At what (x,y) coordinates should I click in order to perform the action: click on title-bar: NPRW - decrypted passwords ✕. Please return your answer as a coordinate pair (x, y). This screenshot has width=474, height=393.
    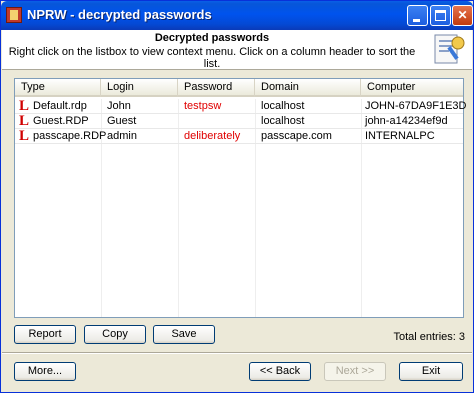
    Looking at the image, I should click on (237, 15).